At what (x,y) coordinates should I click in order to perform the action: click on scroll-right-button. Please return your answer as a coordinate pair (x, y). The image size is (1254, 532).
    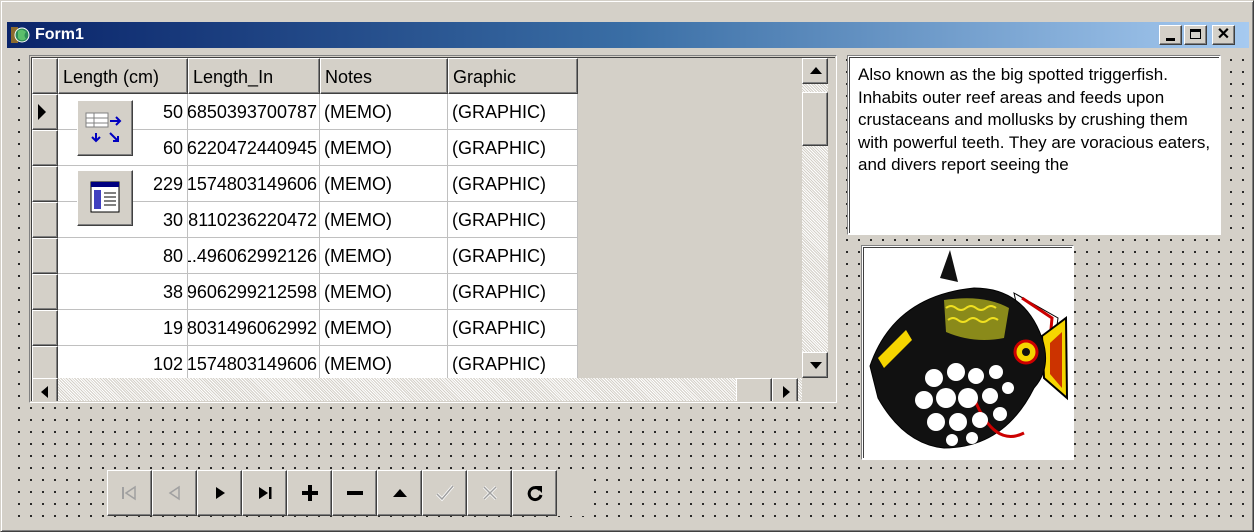
    Looking at the image, I should click on (785, 389).